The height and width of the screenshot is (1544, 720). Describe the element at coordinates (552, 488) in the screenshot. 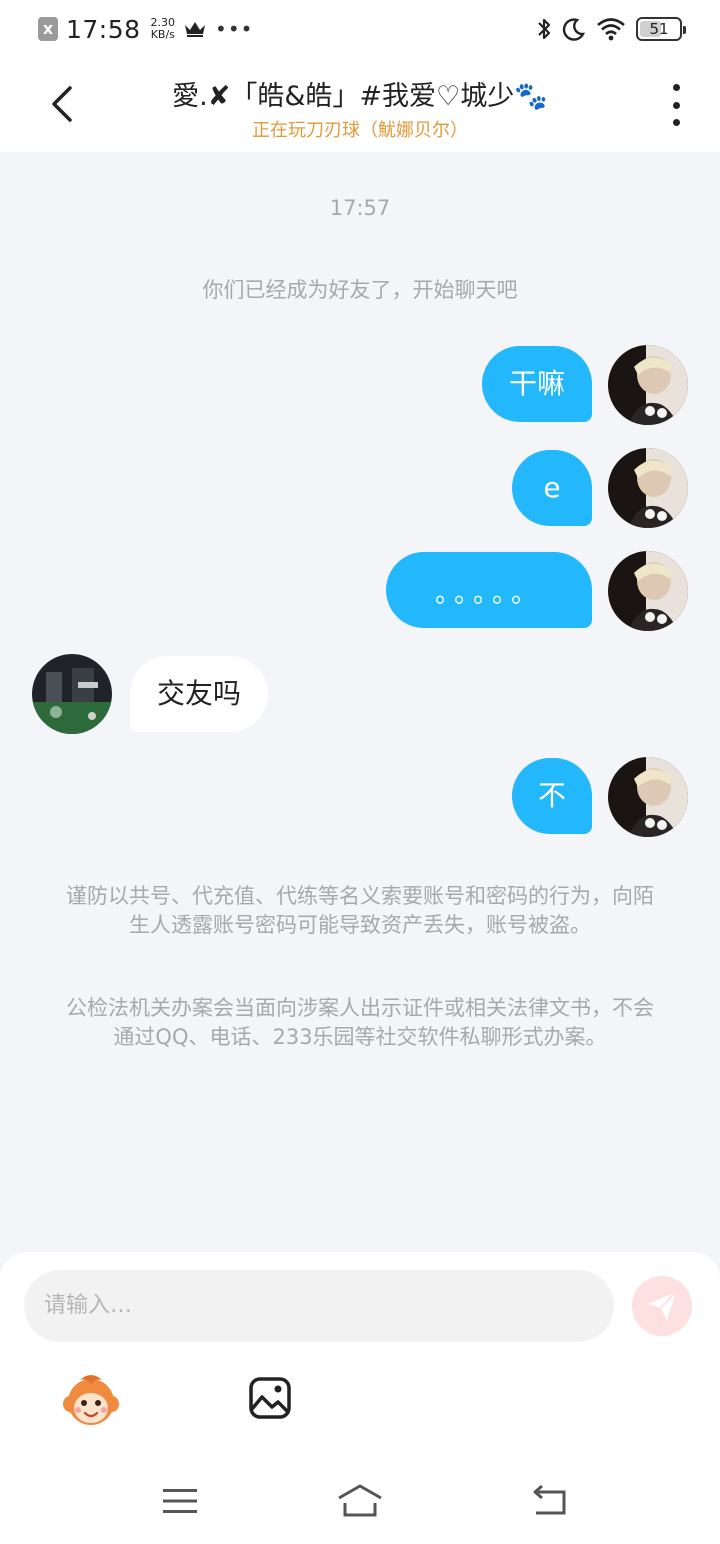

I see `outgoing-message-bubble: e` at that location.